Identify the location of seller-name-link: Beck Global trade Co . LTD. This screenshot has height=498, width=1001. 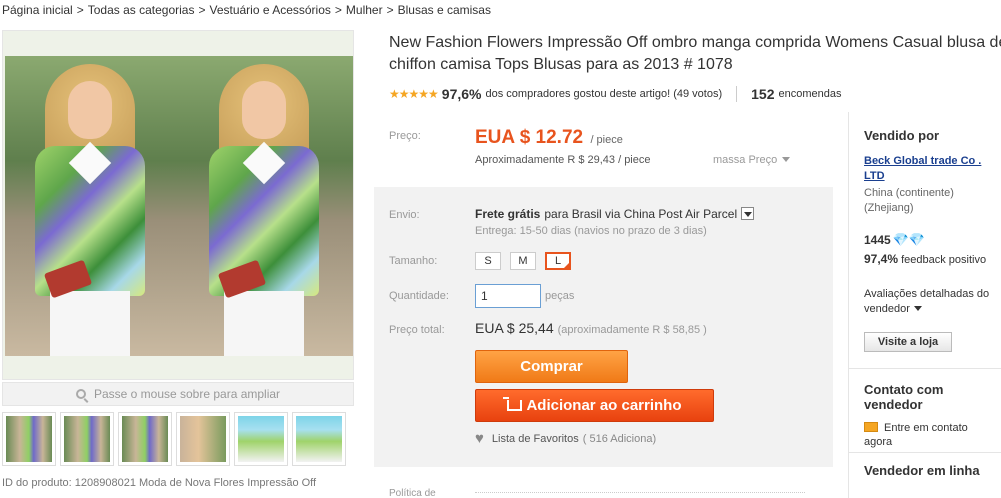
(931, 169).